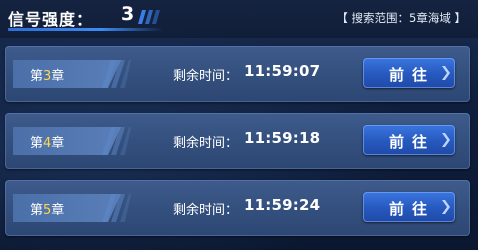 This screenshot has width=478, height=250. Describe the element at coordinates (47, 74) in the screenshot. I see `chapter-label: 第3章` at that location.